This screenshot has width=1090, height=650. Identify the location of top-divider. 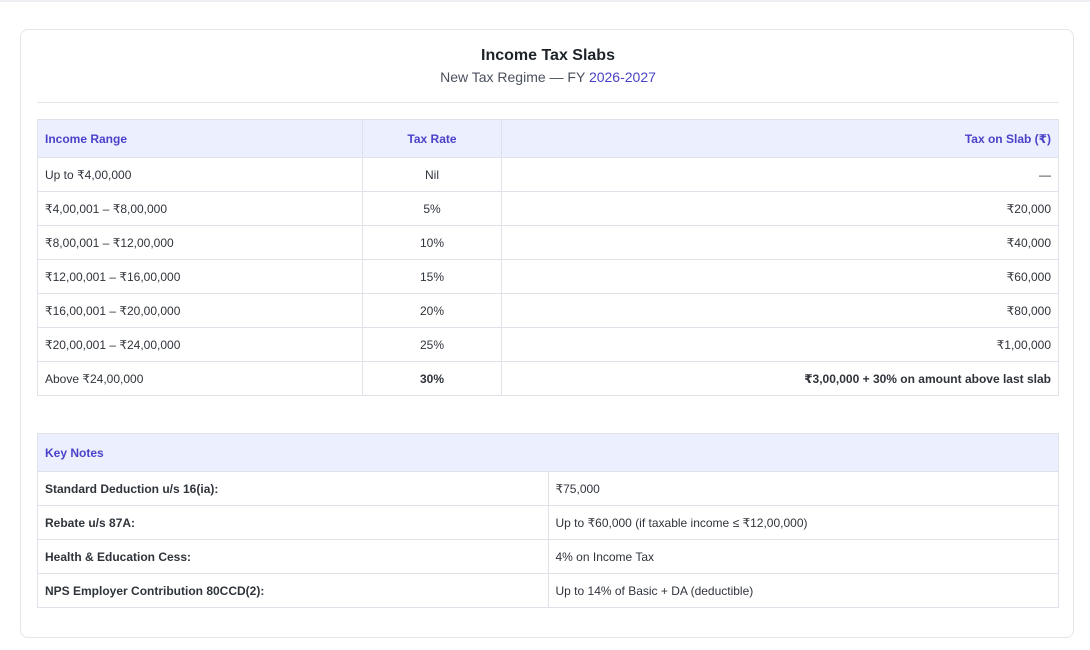
(545, 1).